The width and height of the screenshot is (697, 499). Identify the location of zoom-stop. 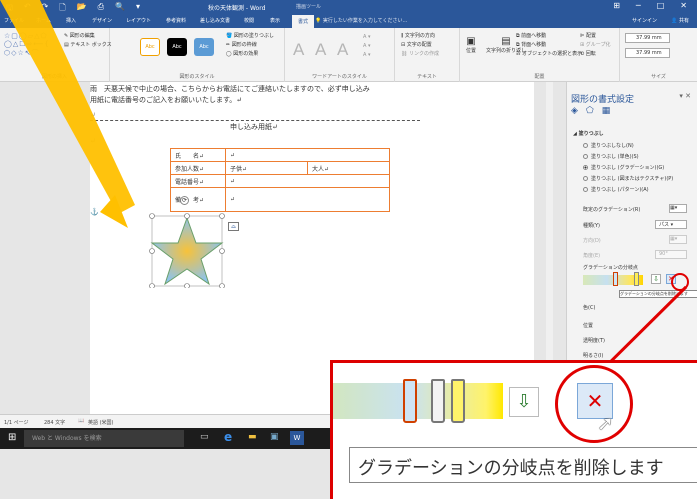
(438, 401).